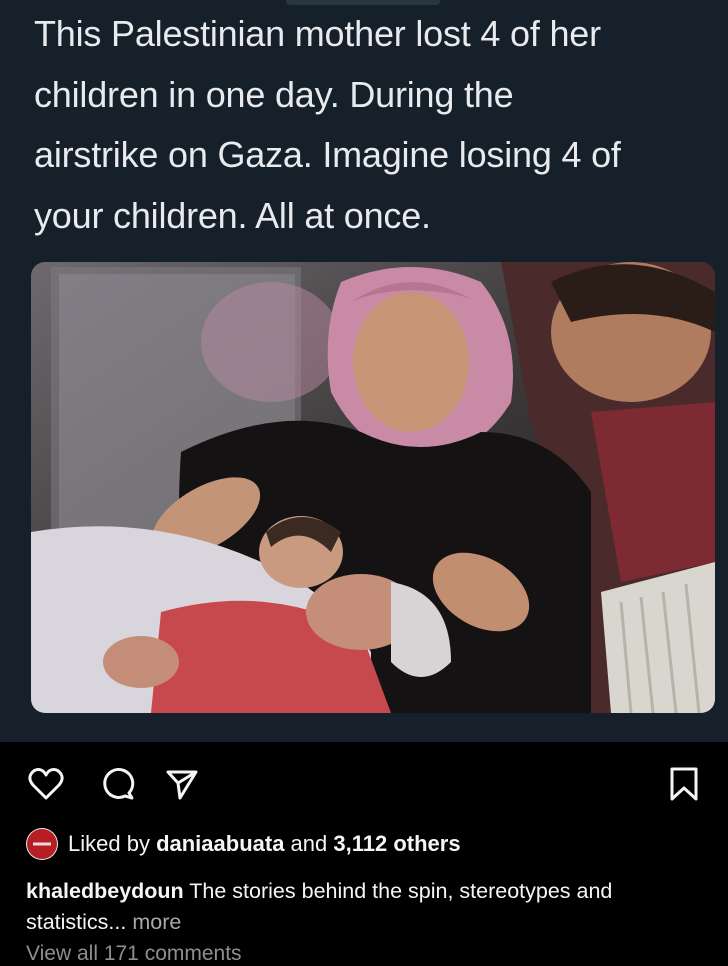 This screenshot has height=966, width=728. I want to click on send-icon, so click(182, 785).